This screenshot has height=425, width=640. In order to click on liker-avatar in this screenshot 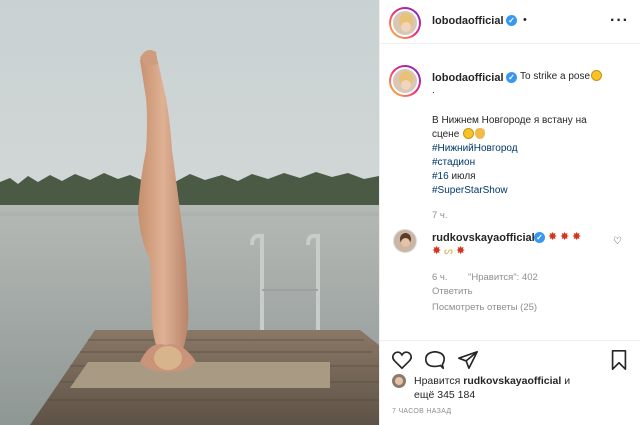, I will do `click(399, 381)`.